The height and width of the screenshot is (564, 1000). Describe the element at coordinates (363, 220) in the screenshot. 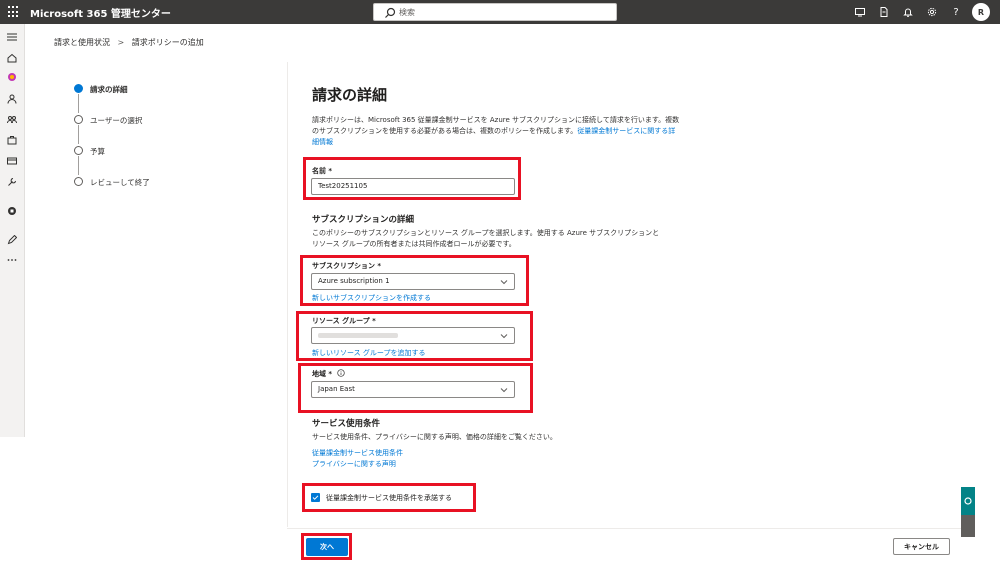

I see `subscription-section-title: サブスクリプションの詳細` at that location.